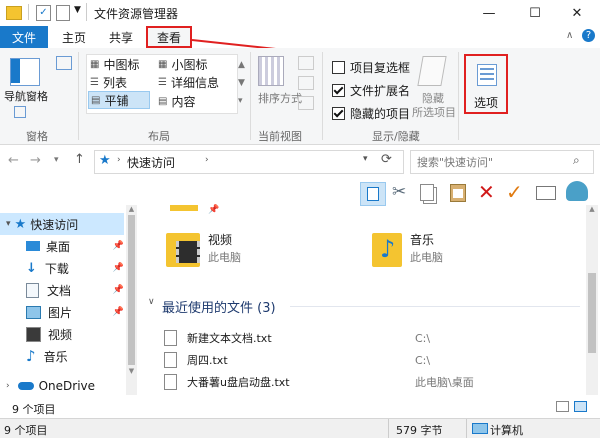  I want to click on list-item: 大番薯u盘启动盘.txt 此电脑\桌面, so click(364, 382).